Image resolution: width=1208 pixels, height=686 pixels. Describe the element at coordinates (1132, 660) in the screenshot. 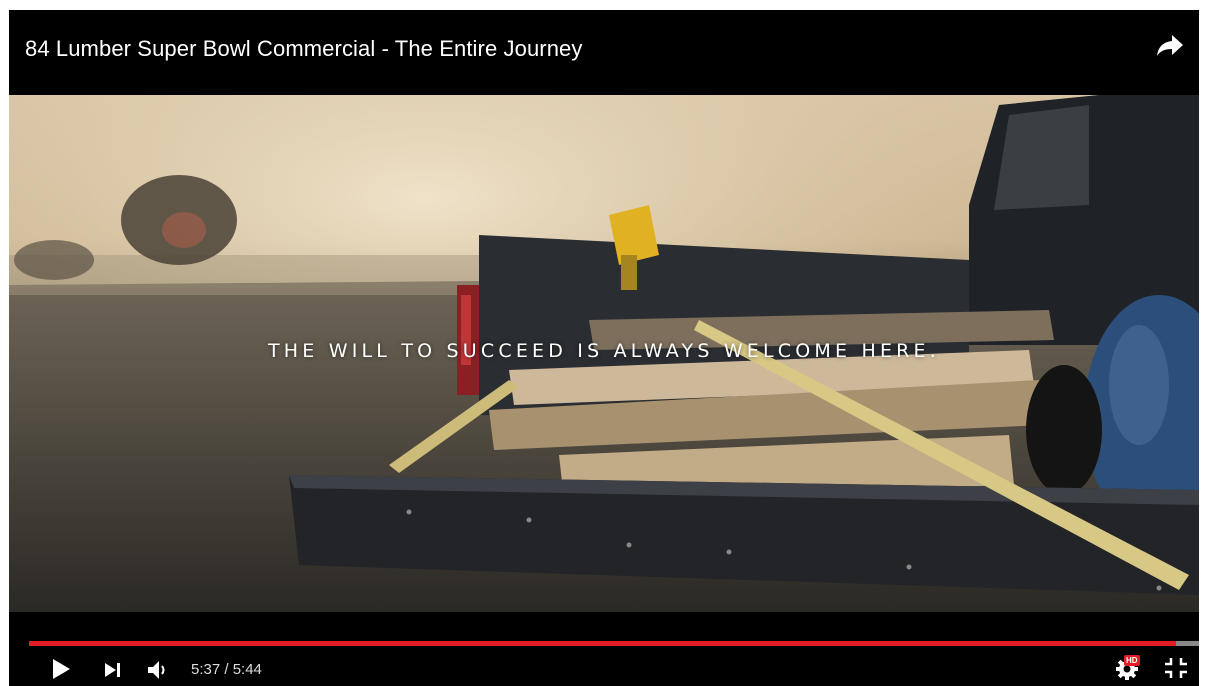

I see `hd-badge: HD` at that location.